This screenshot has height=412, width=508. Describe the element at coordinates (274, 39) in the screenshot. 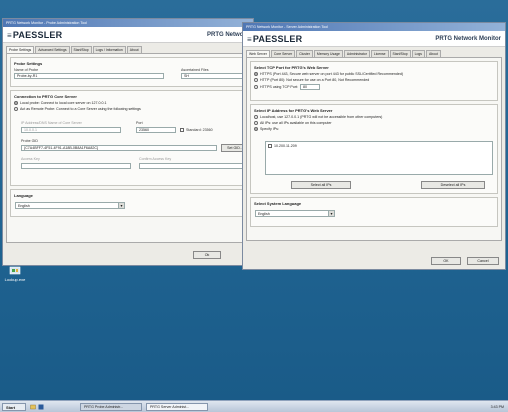

I see `paessler-logo: PAESSLER` at that location.